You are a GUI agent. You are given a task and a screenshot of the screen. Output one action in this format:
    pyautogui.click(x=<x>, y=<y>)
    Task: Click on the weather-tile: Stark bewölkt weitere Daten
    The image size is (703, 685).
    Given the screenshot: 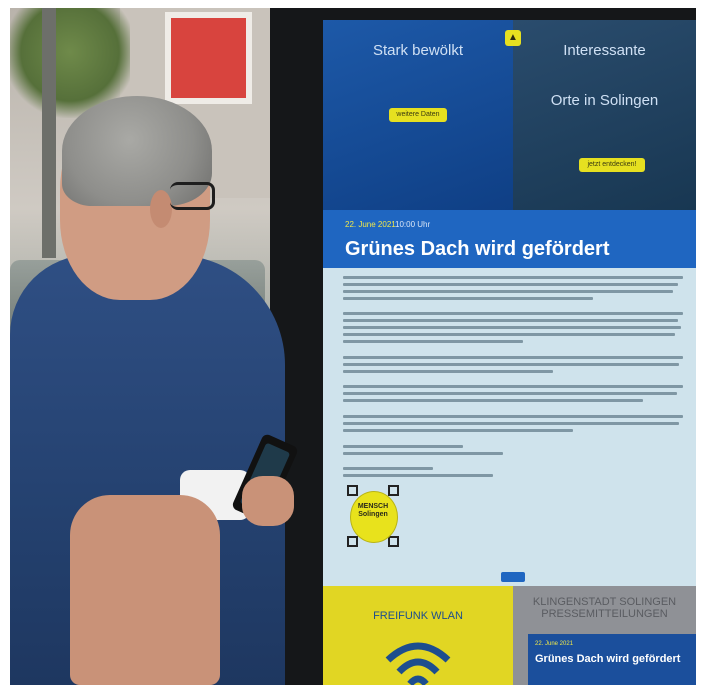 What is the action you would take?
    pyautogui.click(x=418, y=115)
    